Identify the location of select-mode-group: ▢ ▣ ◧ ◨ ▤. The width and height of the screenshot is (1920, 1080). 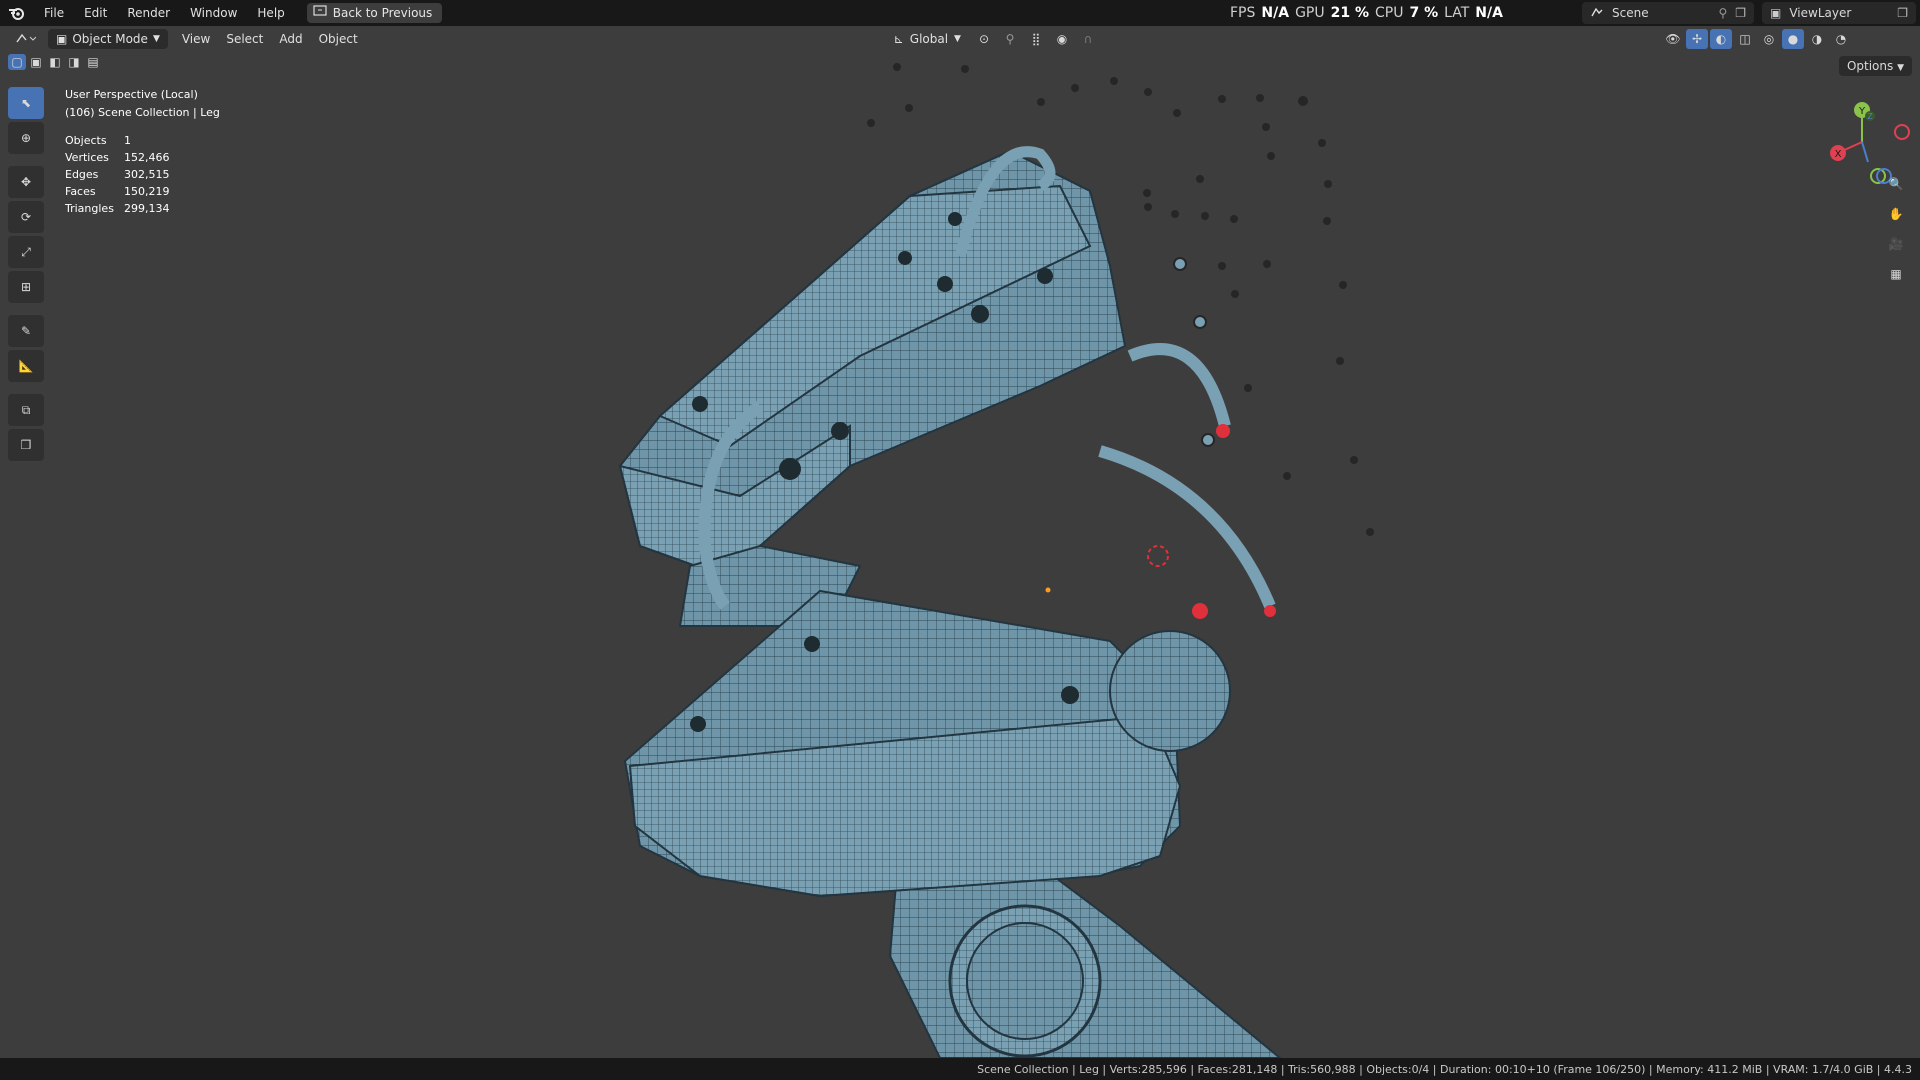
(55, 62).